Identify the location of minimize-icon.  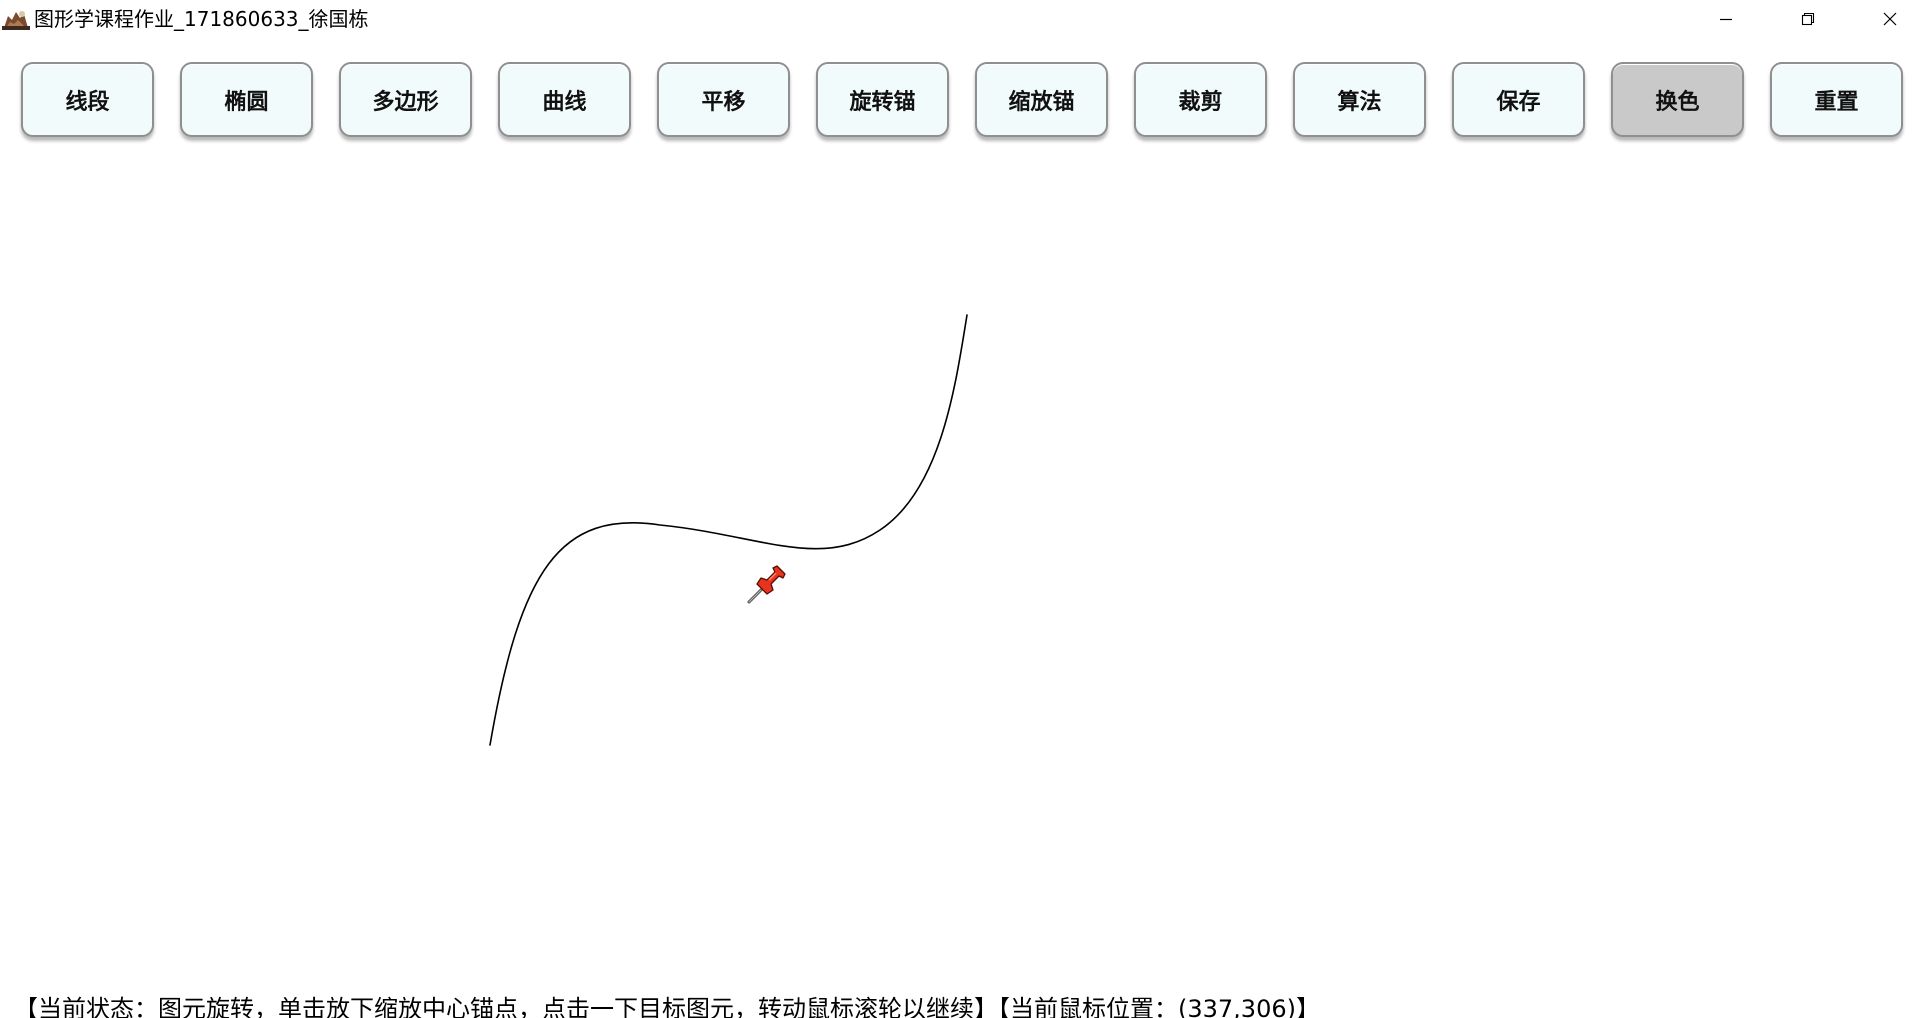
(1726, 19).